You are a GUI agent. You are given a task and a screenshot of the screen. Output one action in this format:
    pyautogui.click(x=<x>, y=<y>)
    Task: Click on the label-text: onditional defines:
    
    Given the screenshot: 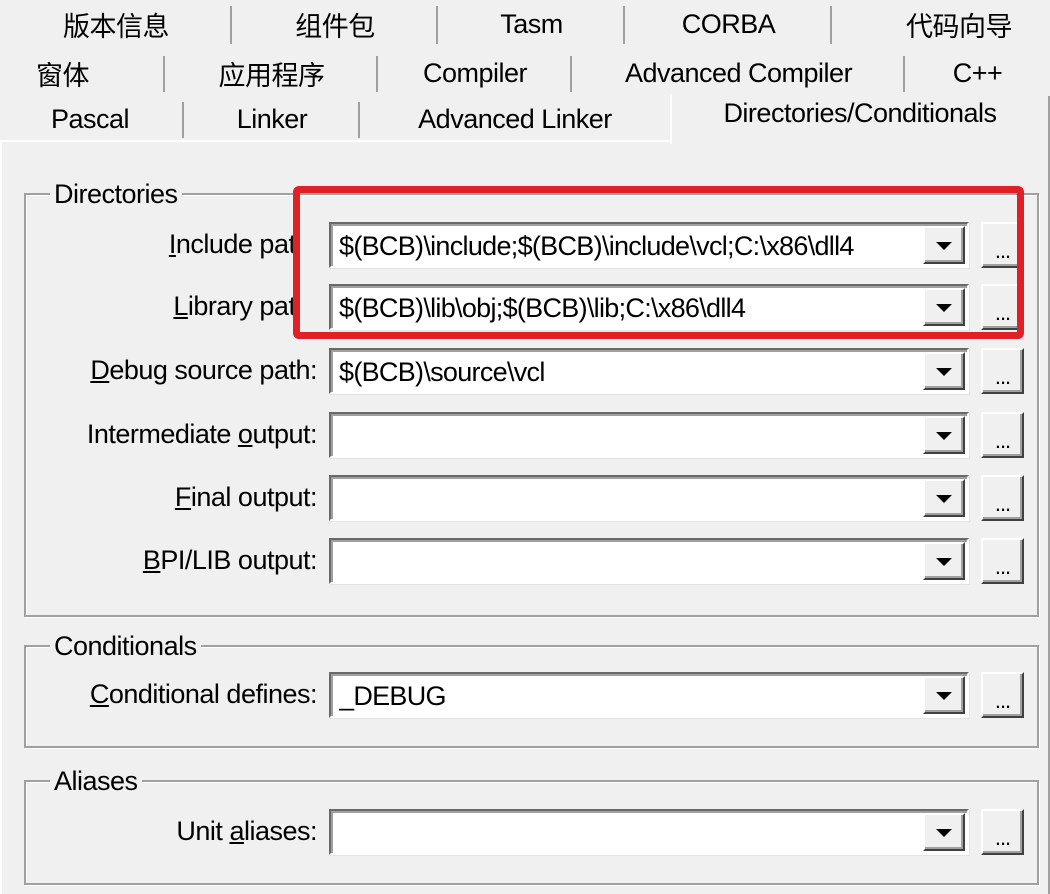 What is the action you would take?
    pyautogui.click(x=213, y=694)
    